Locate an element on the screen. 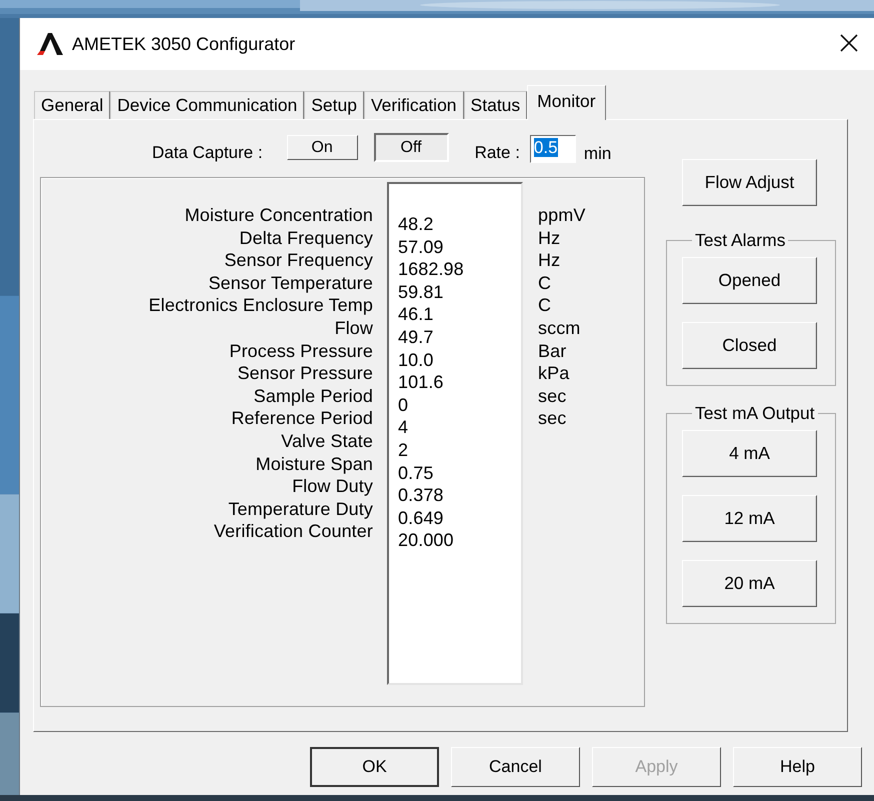 The width and height of the screenshot is (874, 801). reading-value: 57.09 is located at coordinates (421, 247).